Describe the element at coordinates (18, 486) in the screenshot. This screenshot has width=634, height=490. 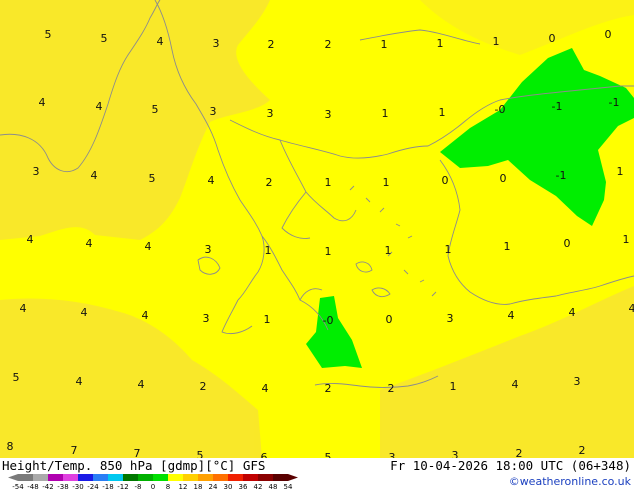
I see `color-scale-tick: -54` at that location.